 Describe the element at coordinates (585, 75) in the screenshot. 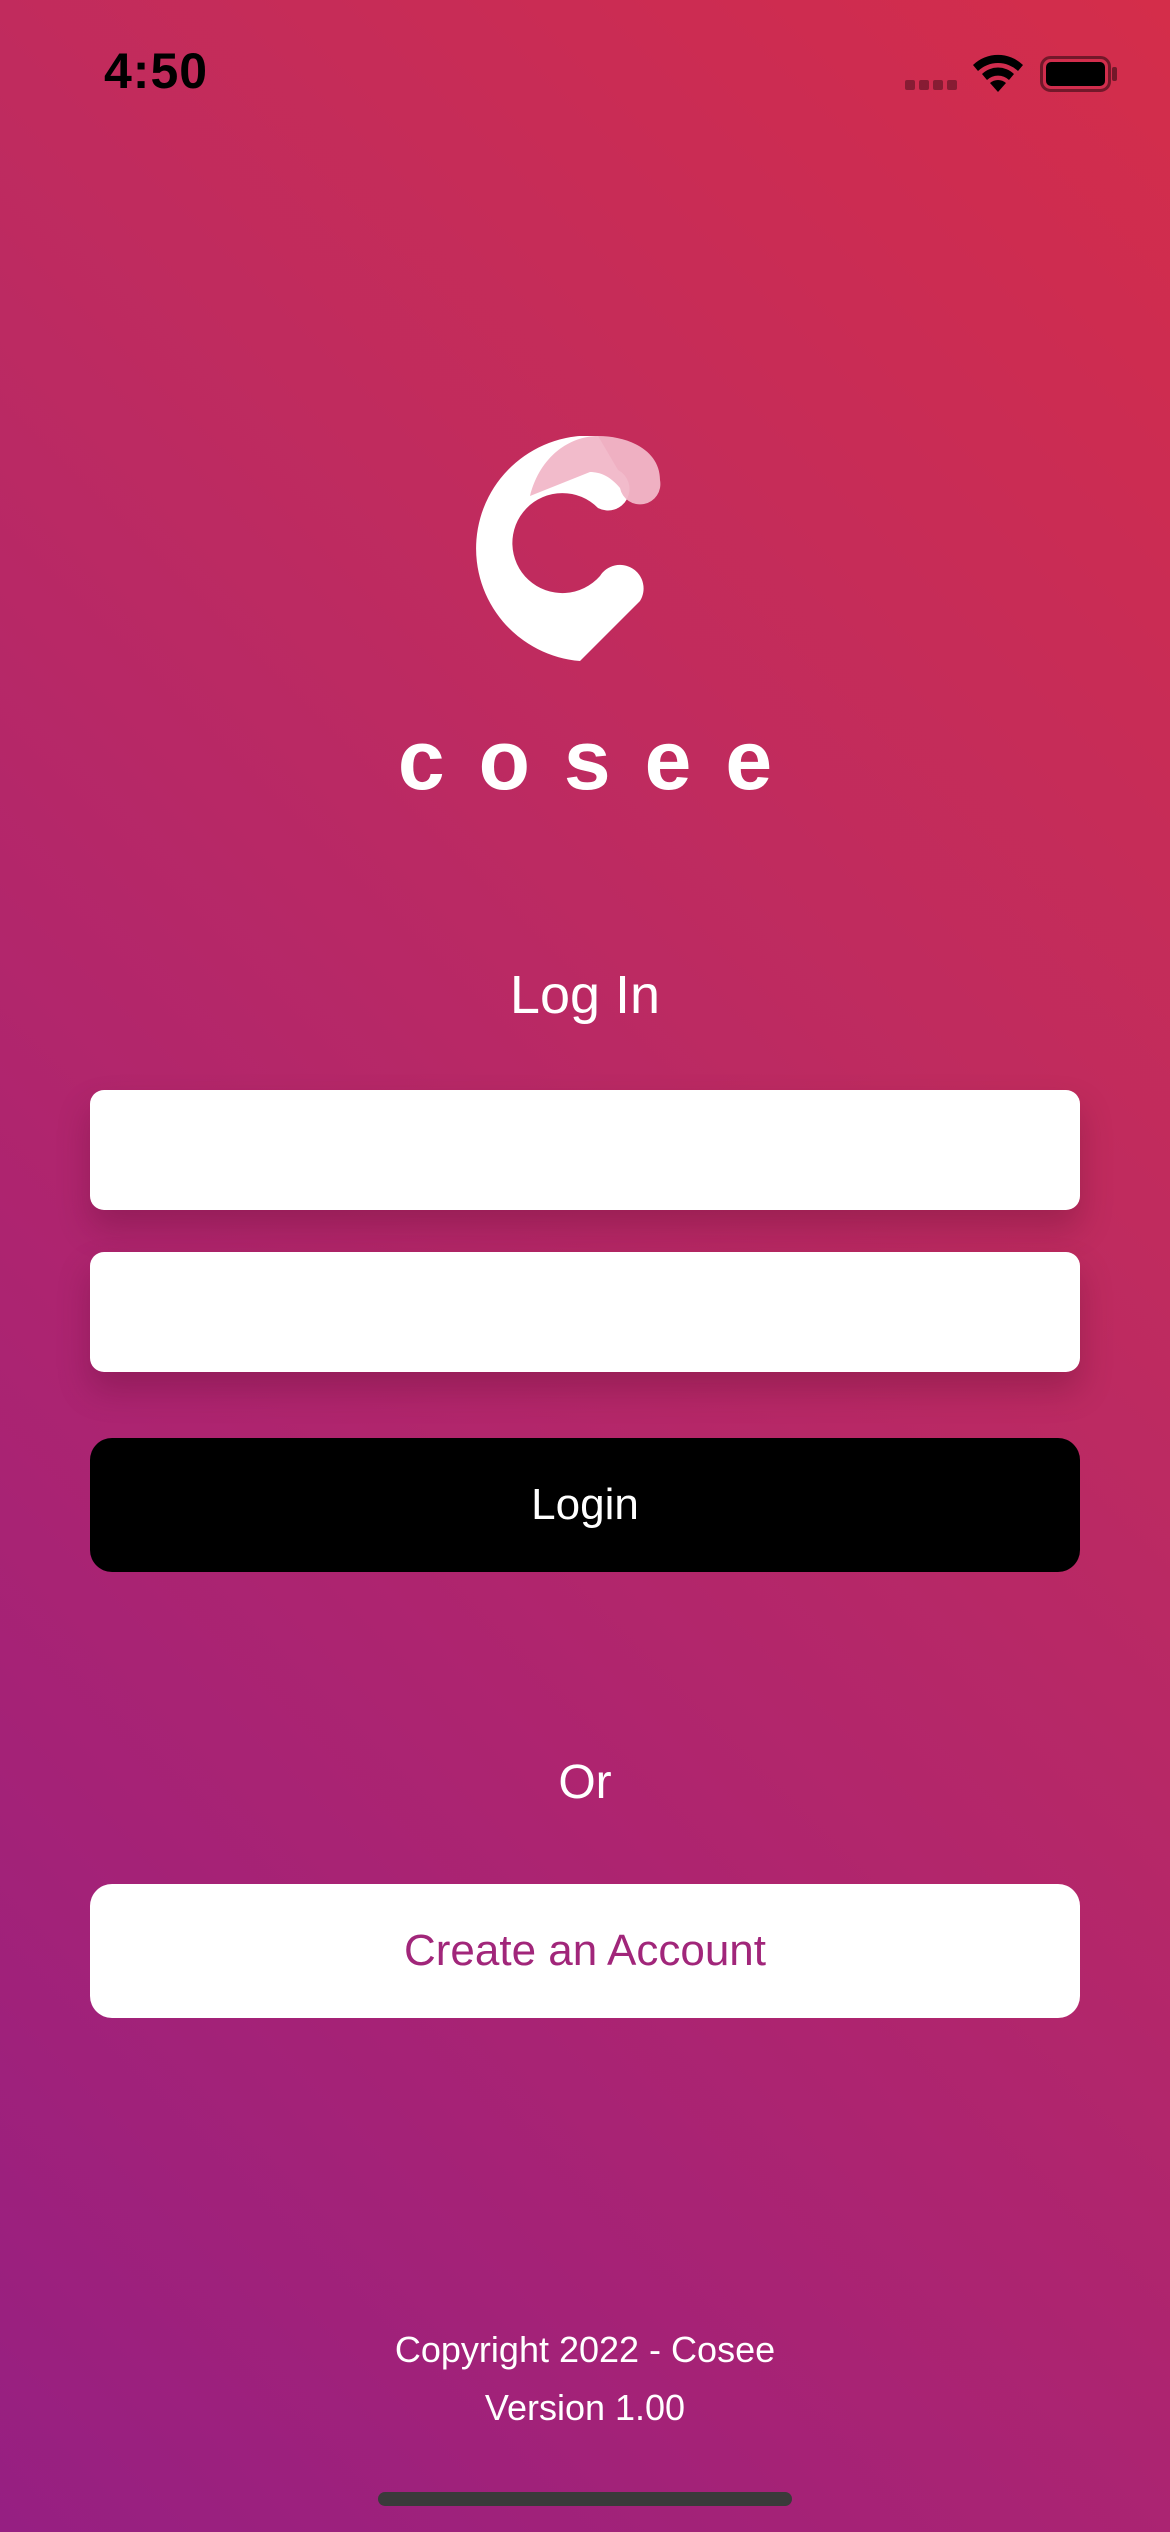

I see `status-bar: 4:50` at that location.